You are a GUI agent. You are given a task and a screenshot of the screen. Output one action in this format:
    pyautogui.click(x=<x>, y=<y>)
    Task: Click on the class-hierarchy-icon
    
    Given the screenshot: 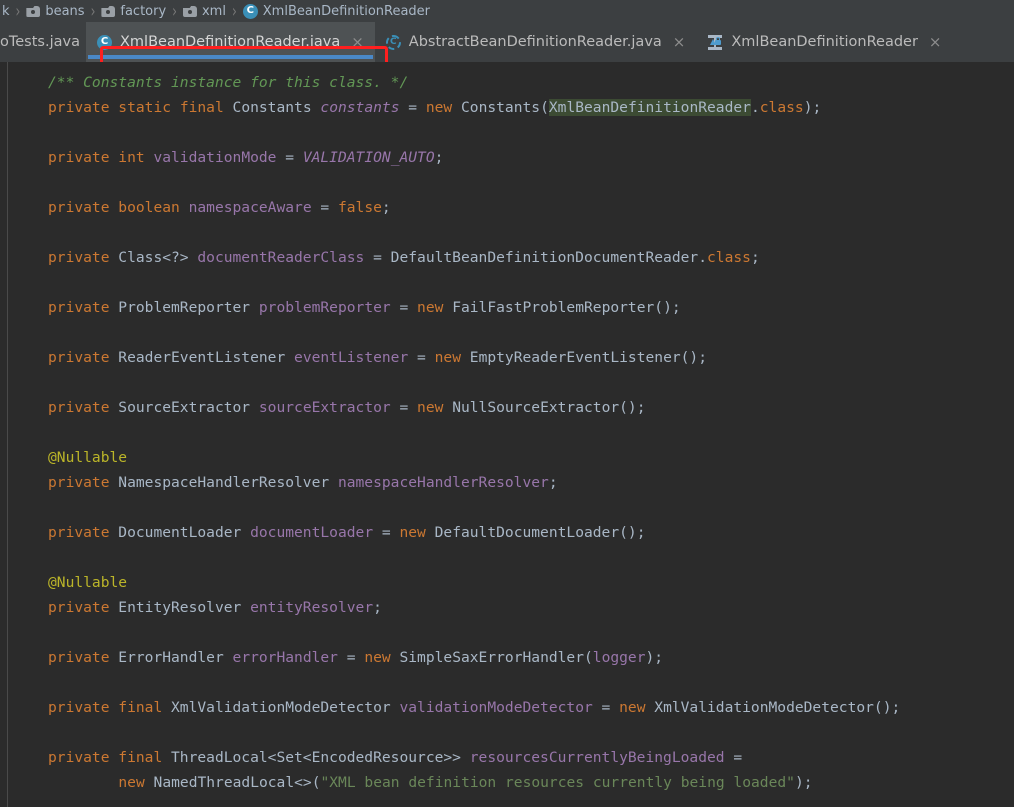 What is the action you would take?
    pyautogui.click(x=715, y=42)
    